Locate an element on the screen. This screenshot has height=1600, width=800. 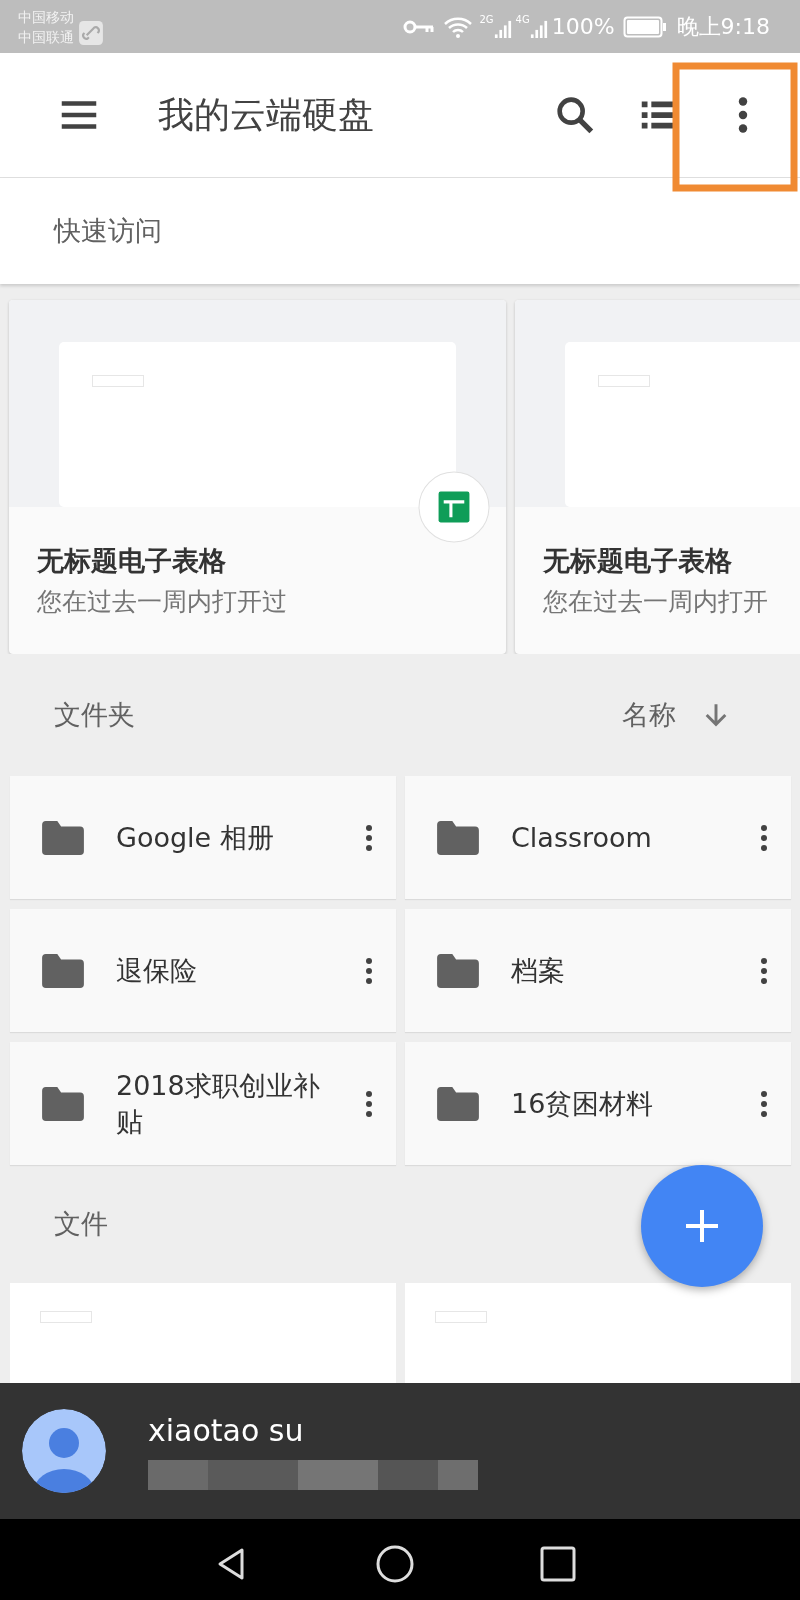
folder-tile: 2018求职创业补贴 is located at coordinates (203, 1103).